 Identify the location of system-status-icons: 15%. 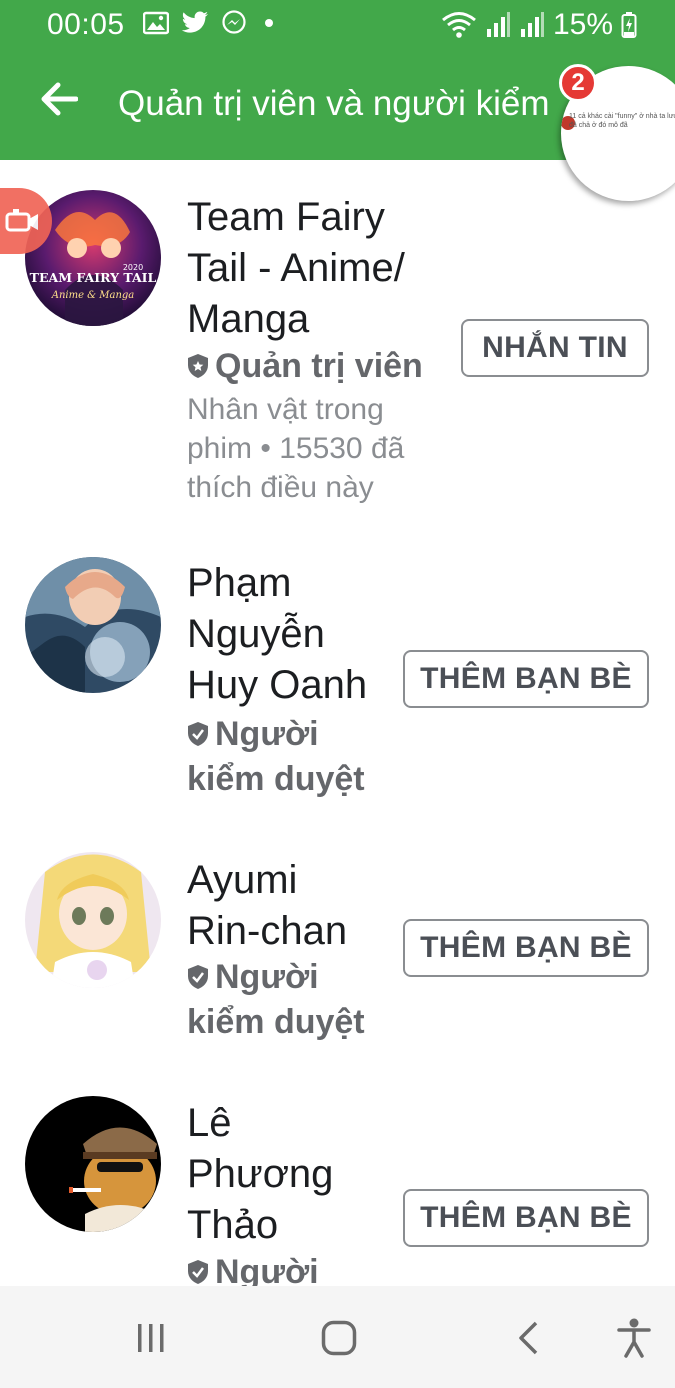
(539, 25).